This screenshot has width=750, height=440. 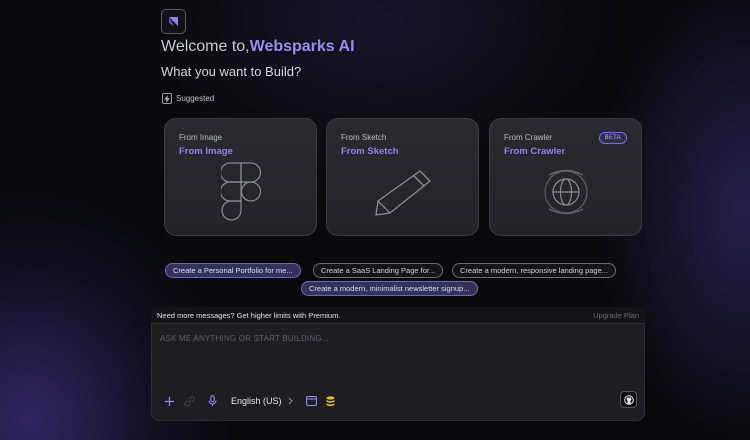 I want to click on add-icon, so click(x=169, y=401).